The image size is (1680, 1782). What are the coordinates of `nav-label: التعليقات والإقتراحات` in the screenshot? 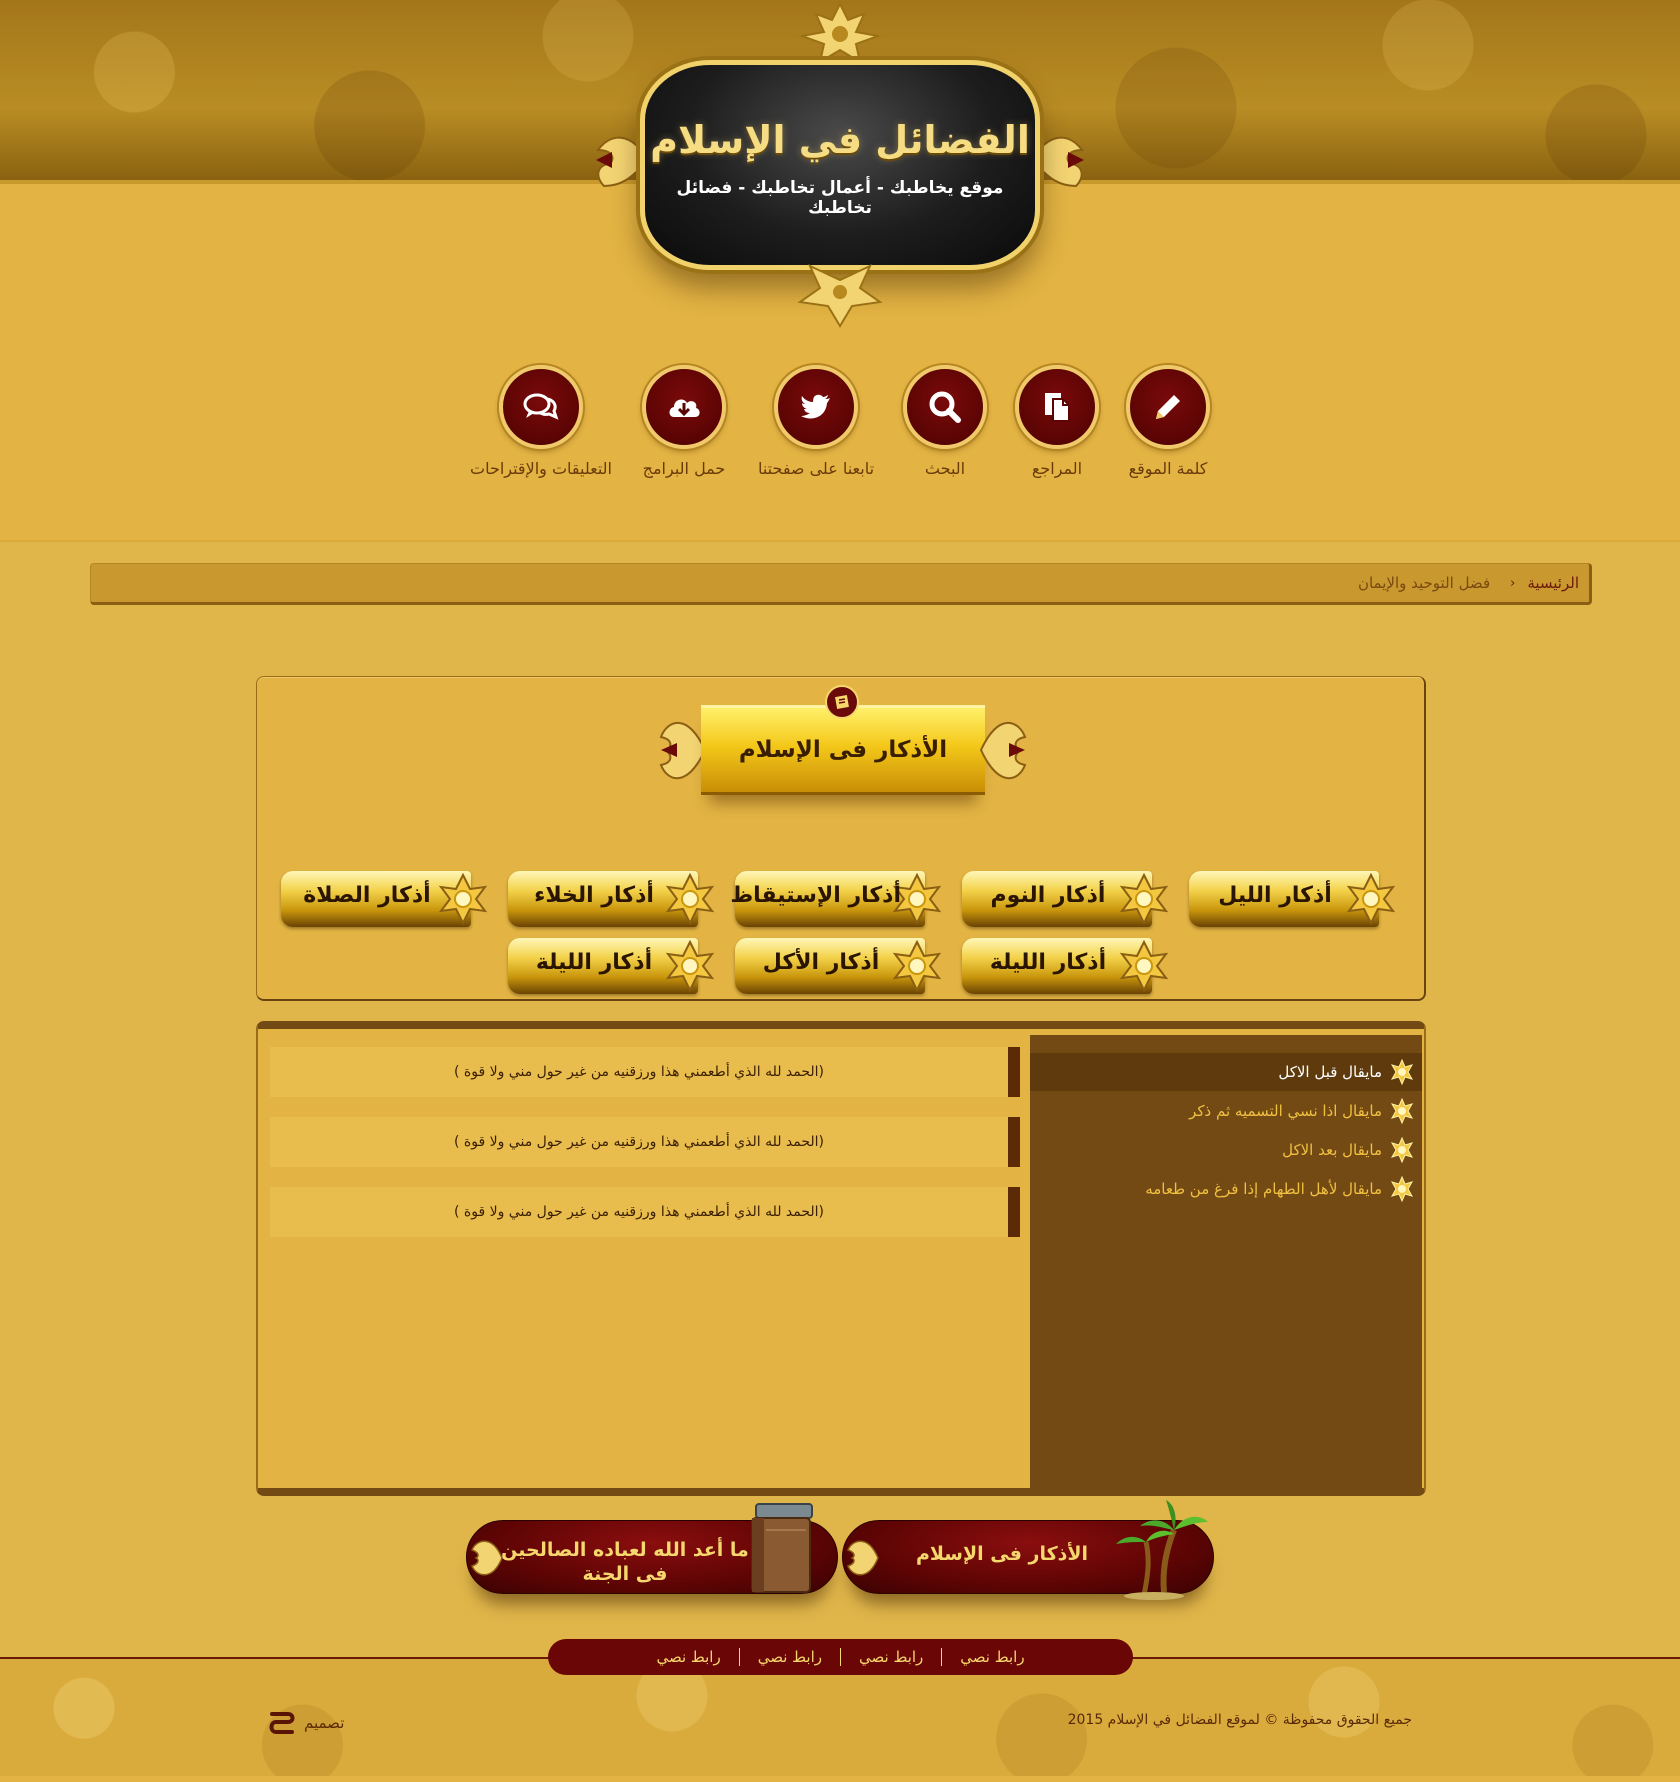 It's located at (541, 468).